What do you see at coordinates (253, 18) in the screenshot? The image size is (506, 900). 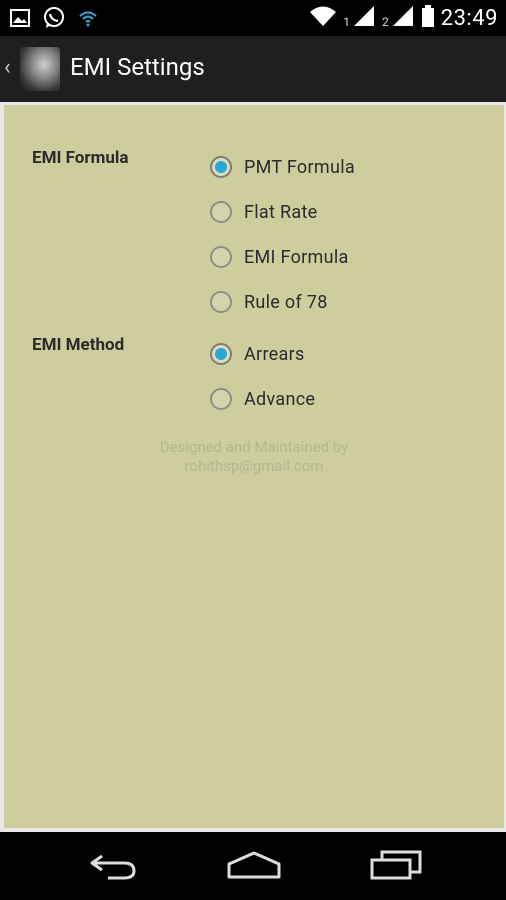 I see `status-bar: 1 2 23:49` at bounding box center [253, 18].